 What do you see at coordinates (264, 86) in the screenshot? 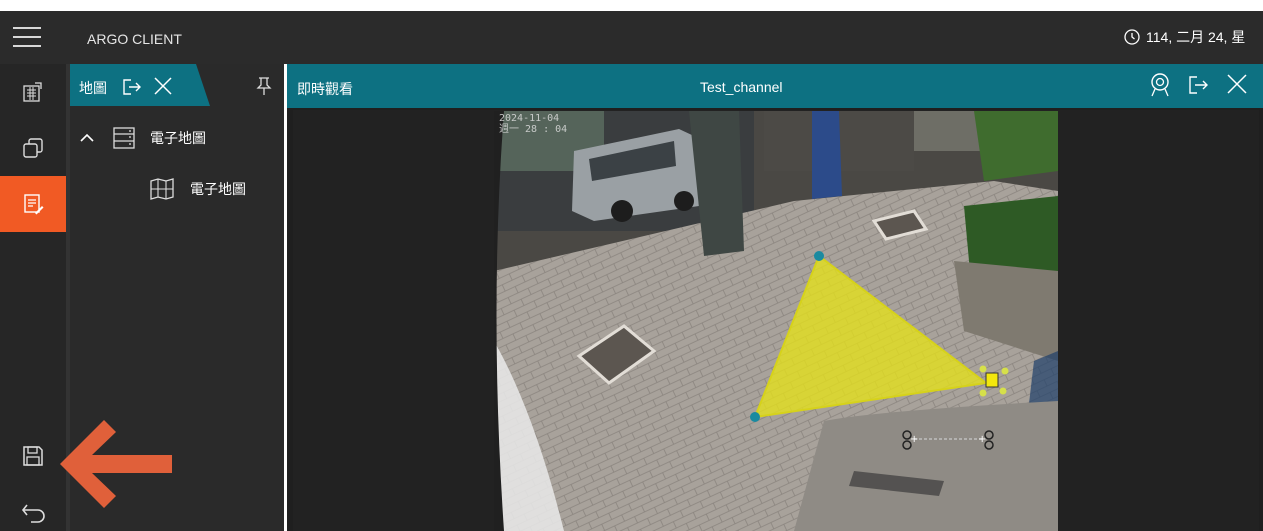
I see `pin-icon` at bounding box center [264, 86].